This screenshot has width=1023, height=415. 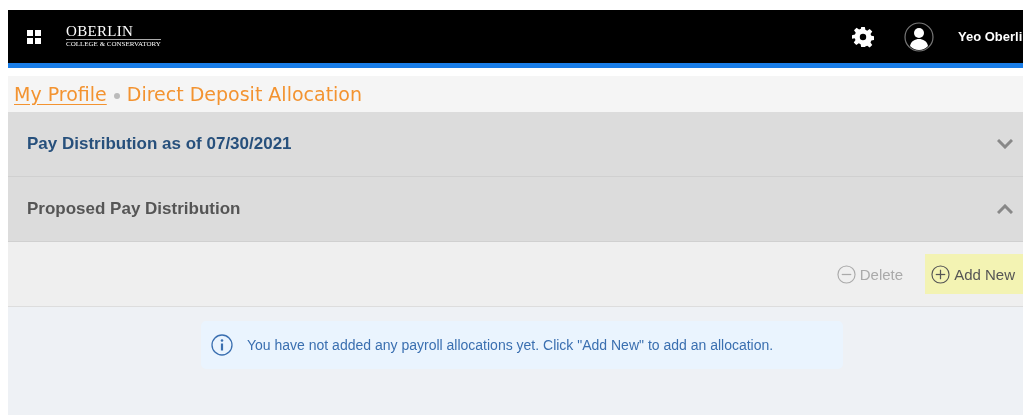 I want to click on section-title: Proposed Pay Distribution, so click(x=134, y=209).